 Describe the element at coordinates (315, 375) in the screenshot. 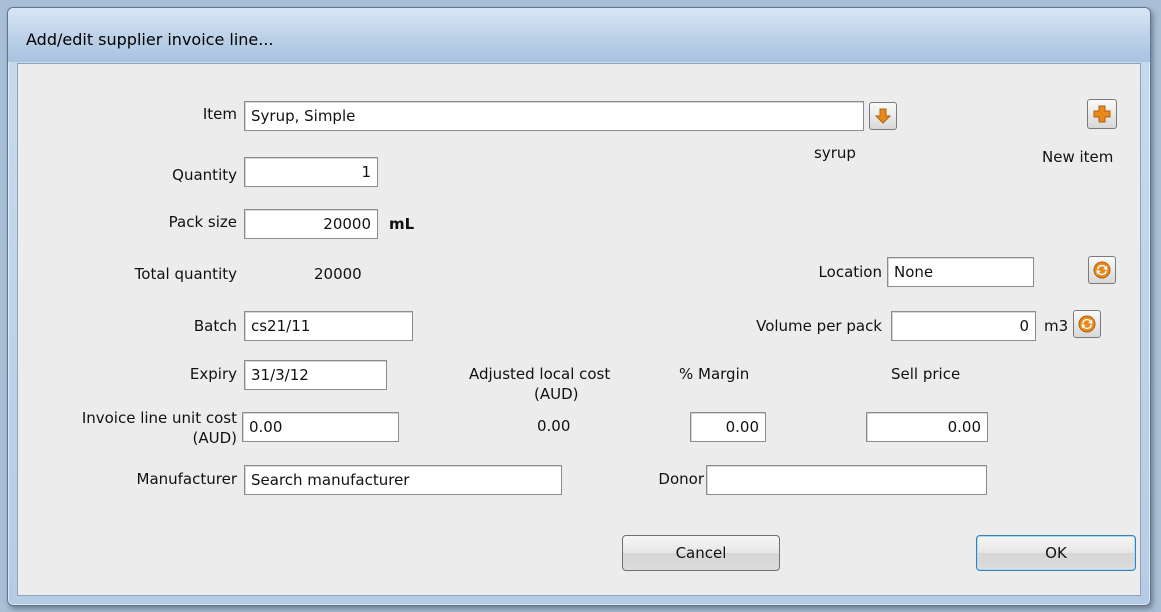

I see `expiry-input` at that location.